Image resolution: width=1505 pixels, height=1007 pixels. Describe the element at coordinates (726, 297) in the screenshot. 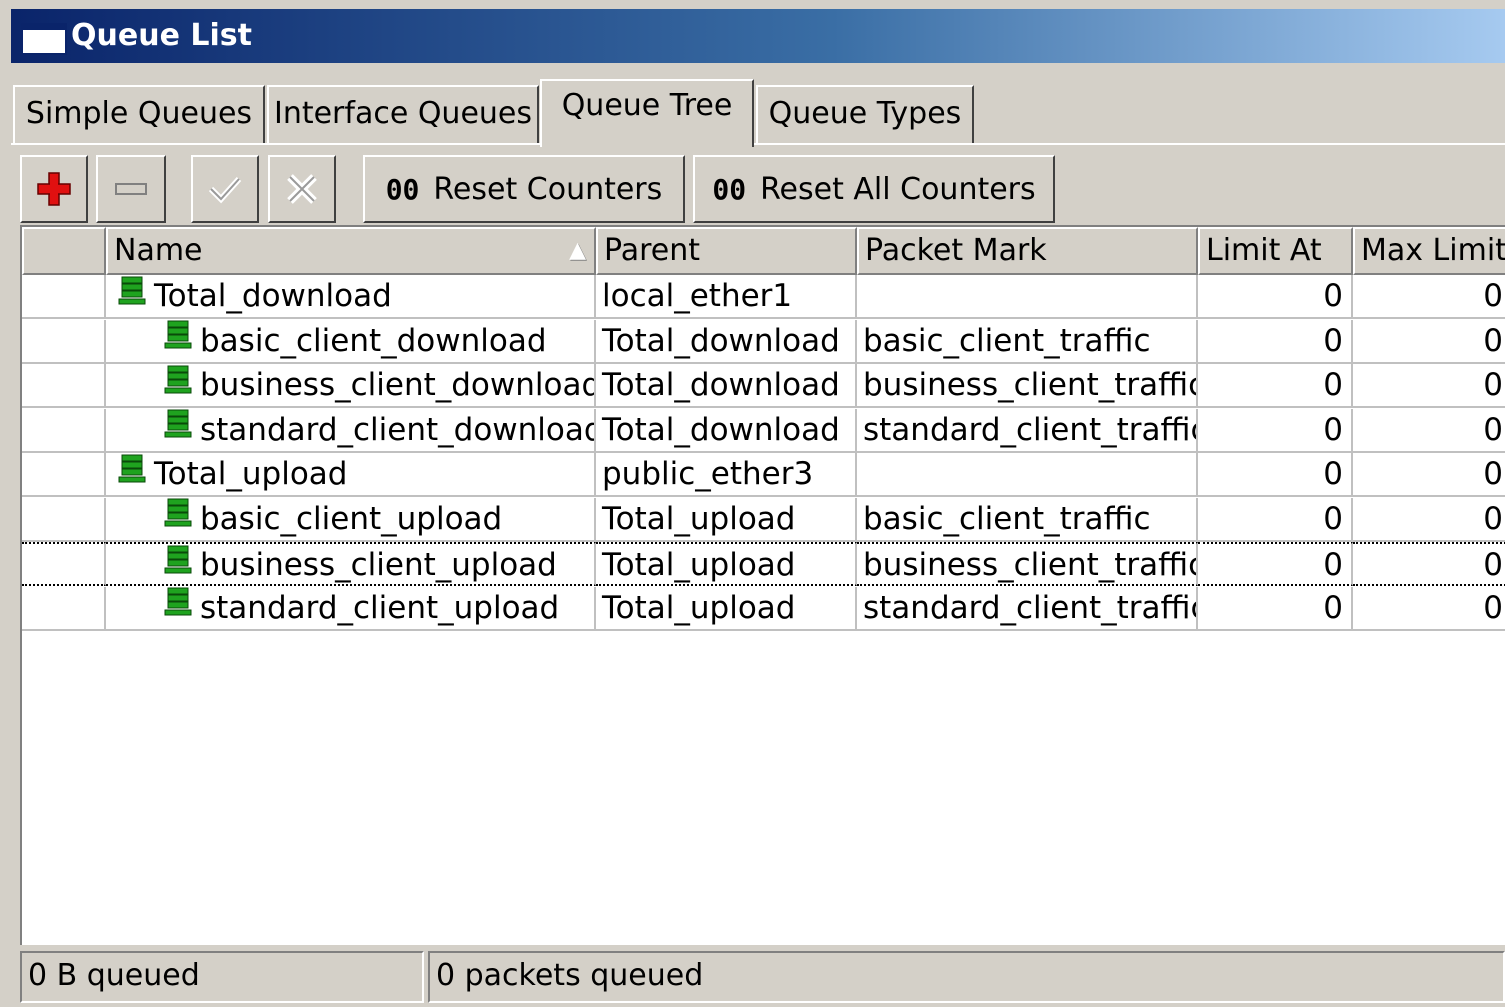

I see `cell-parent: local_ether1` at that location.